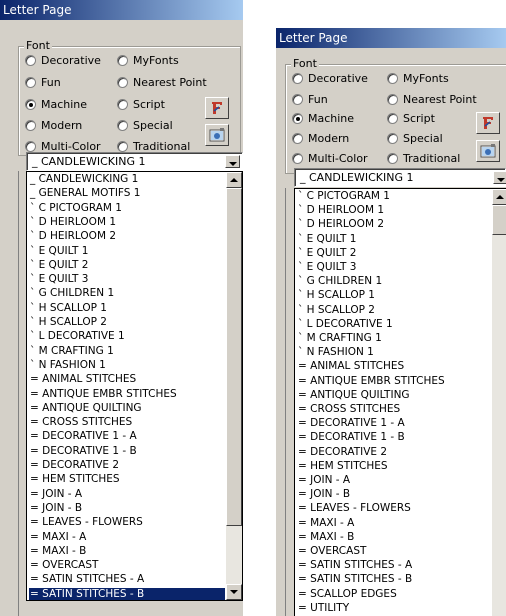  I want to click on list-item: = SCALLOP EDGES, so click(394, 594).